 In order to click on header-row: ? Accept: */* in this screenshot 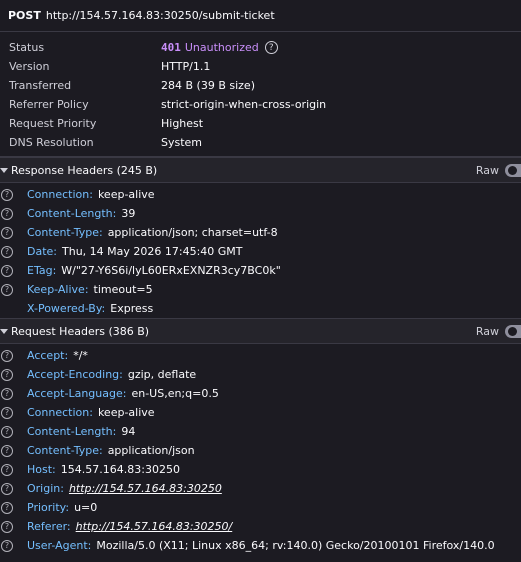, I will do `click(260, 355)`.